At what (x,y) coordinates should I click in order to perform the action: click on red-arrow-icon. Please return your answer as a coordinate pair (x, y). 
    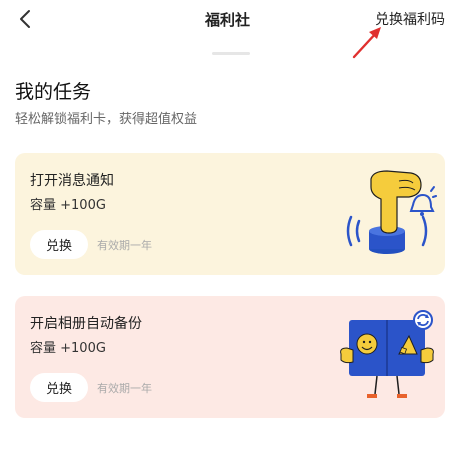
    Looking at the image, I should click on (366, 43).